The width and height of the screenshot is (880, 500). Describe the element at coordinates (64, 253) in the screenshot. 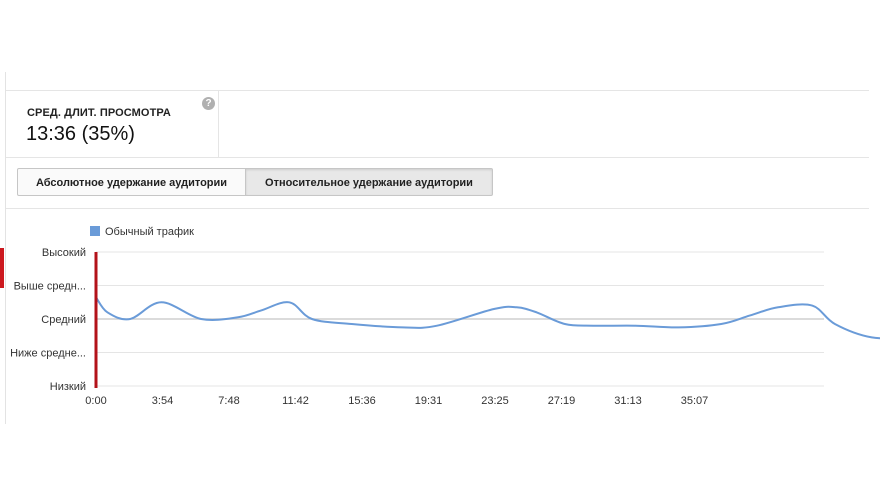

I see `y-tick-label: Высокий` at that location.